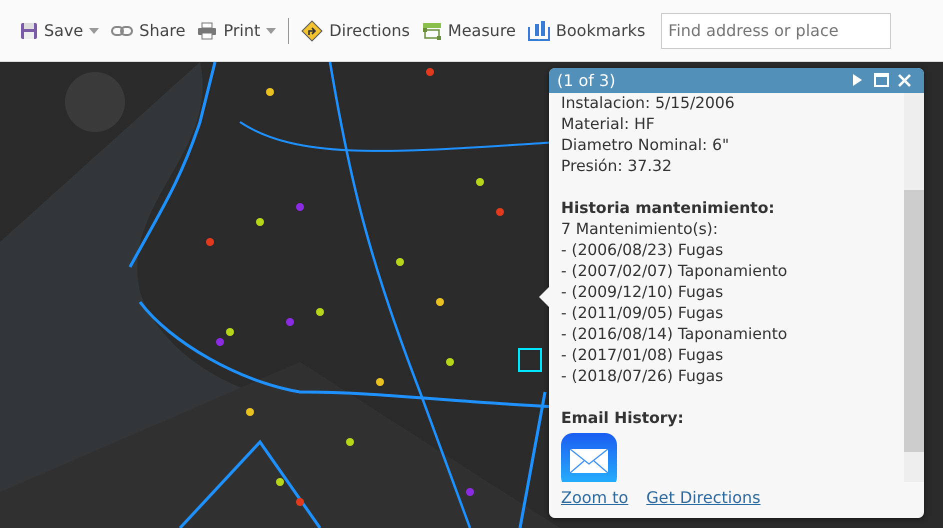 Image resolution: width=943 pixels, height=528 pixels. Describe the element at coordinates (594, 498) in the screenshot. I see `popup-link: Zoom to` at that location.